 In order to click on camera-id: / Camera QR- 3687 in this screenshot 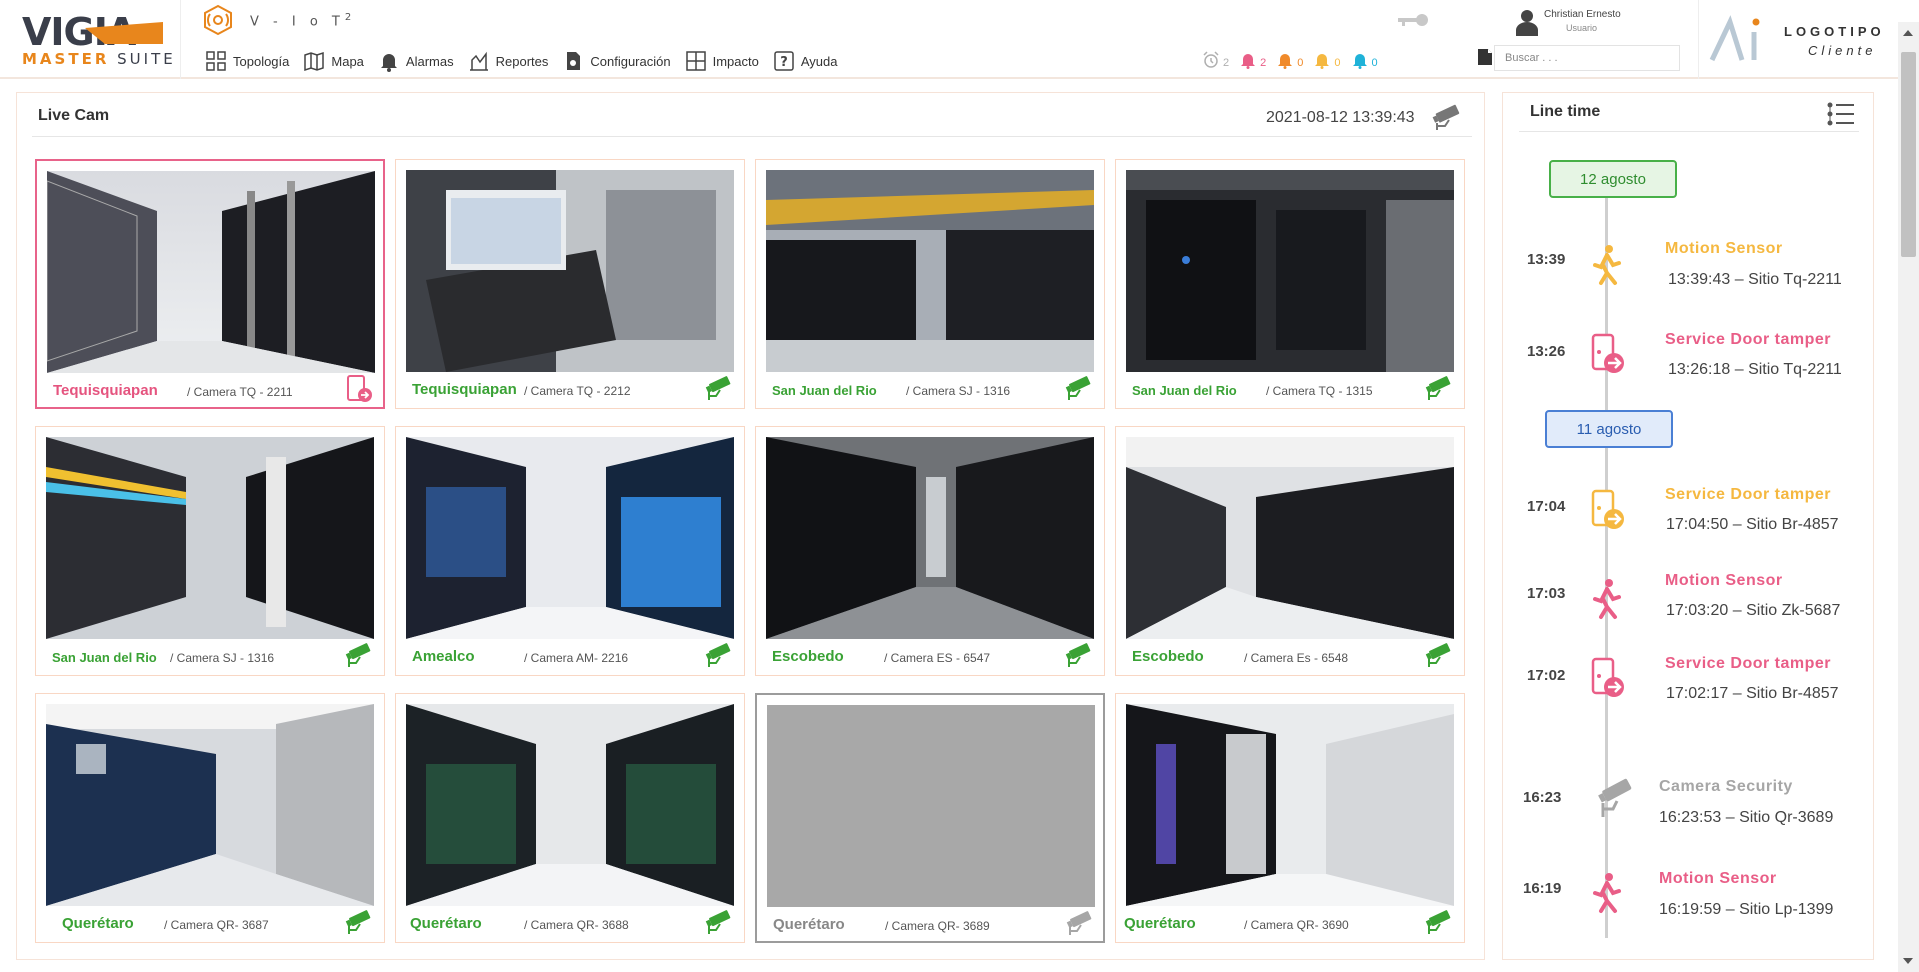, I will do `click(216, 925)`.